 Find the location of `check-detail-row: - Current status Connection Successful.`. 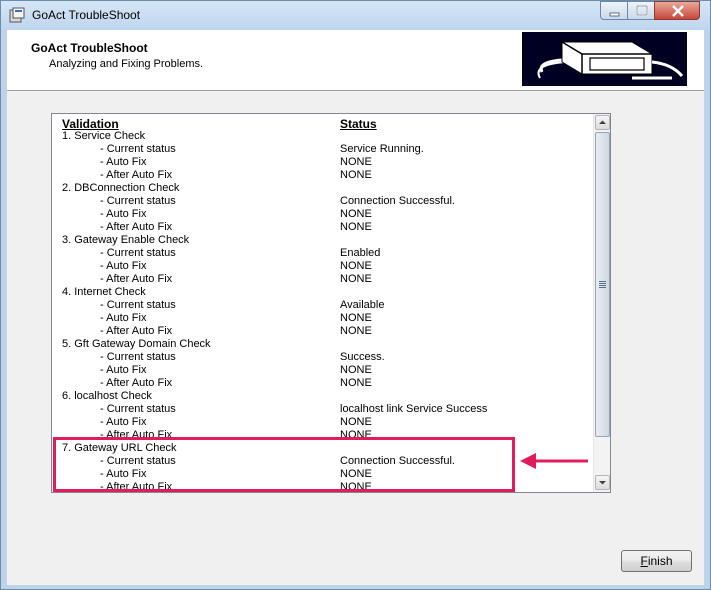

check-detail-row: - Current status Connection Successful. is located at coordinates (322, 201).